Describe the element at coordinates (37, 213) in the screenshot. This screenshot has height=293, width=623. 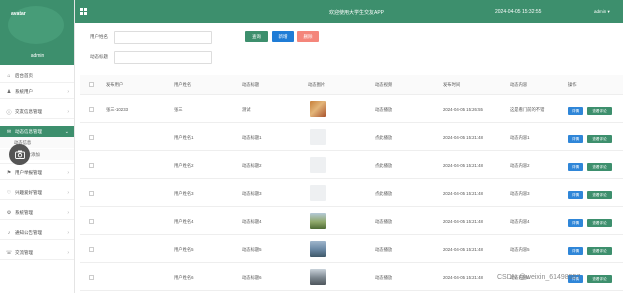
I see `sidebar-item-7: ⚙ 系统管理 ›` at that location.